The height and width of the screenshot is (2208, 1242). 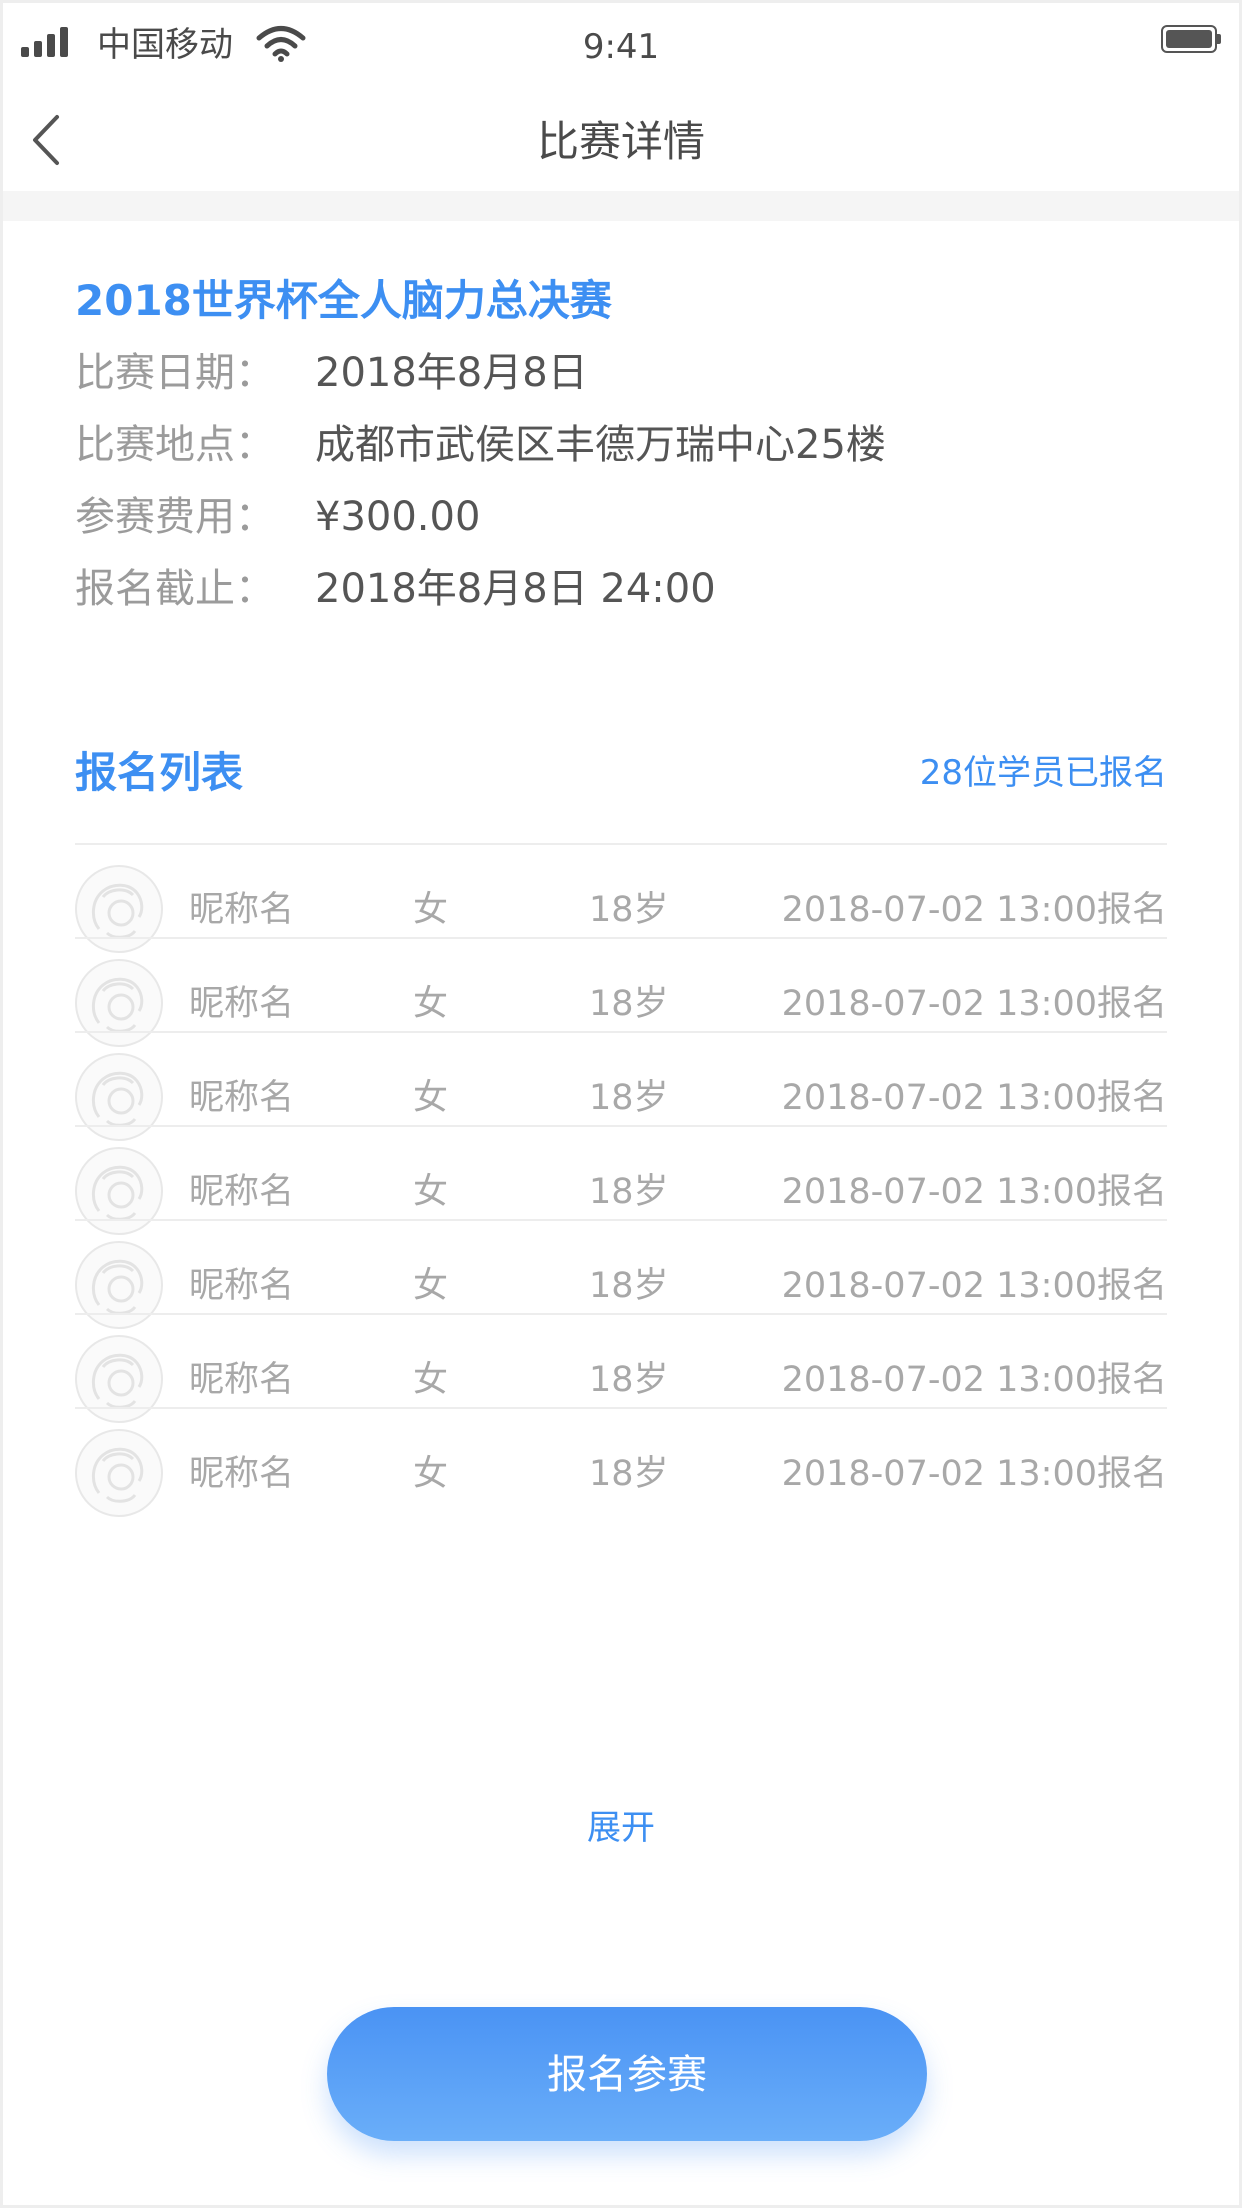 I want to click on info-row-deadline: 报名截止： 2018年8月8日 24:00, so click(x=395, y=589).